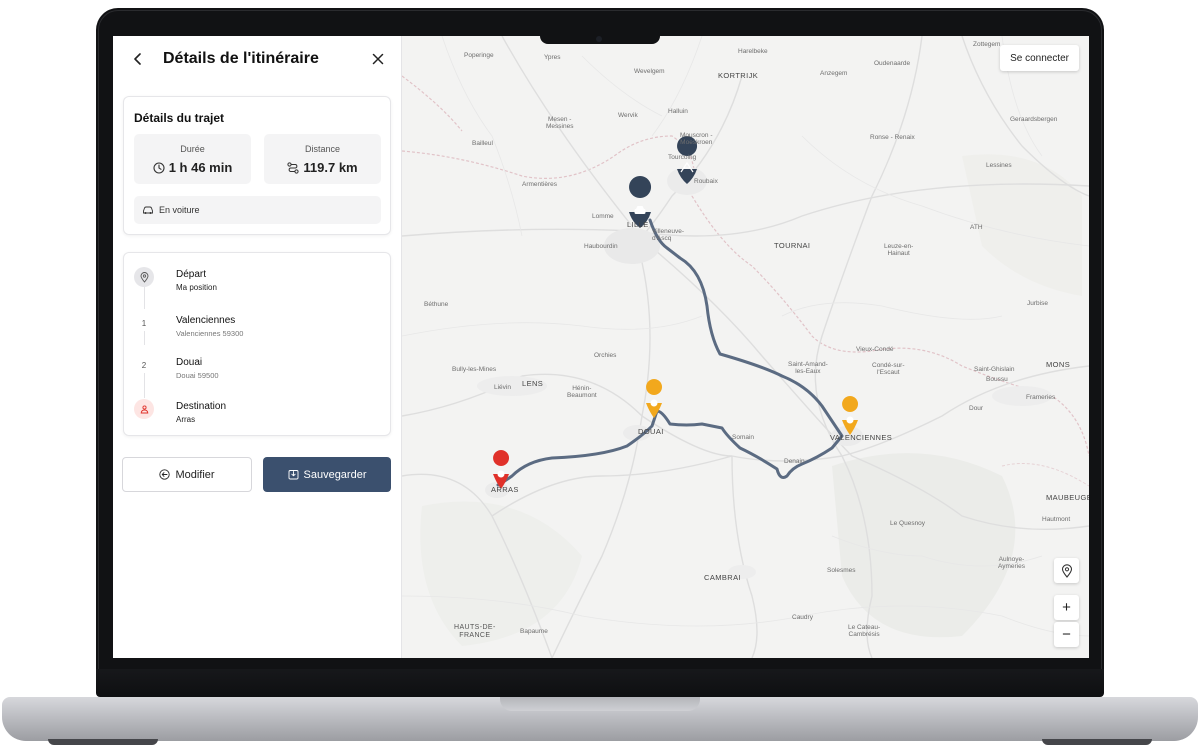 The height and width of the screenshot is (753, 1200). What do you see at coordinates (1066, 607) in the screenshot?
I see `zoom-in-button: +` at bounding box center [1066, 607].